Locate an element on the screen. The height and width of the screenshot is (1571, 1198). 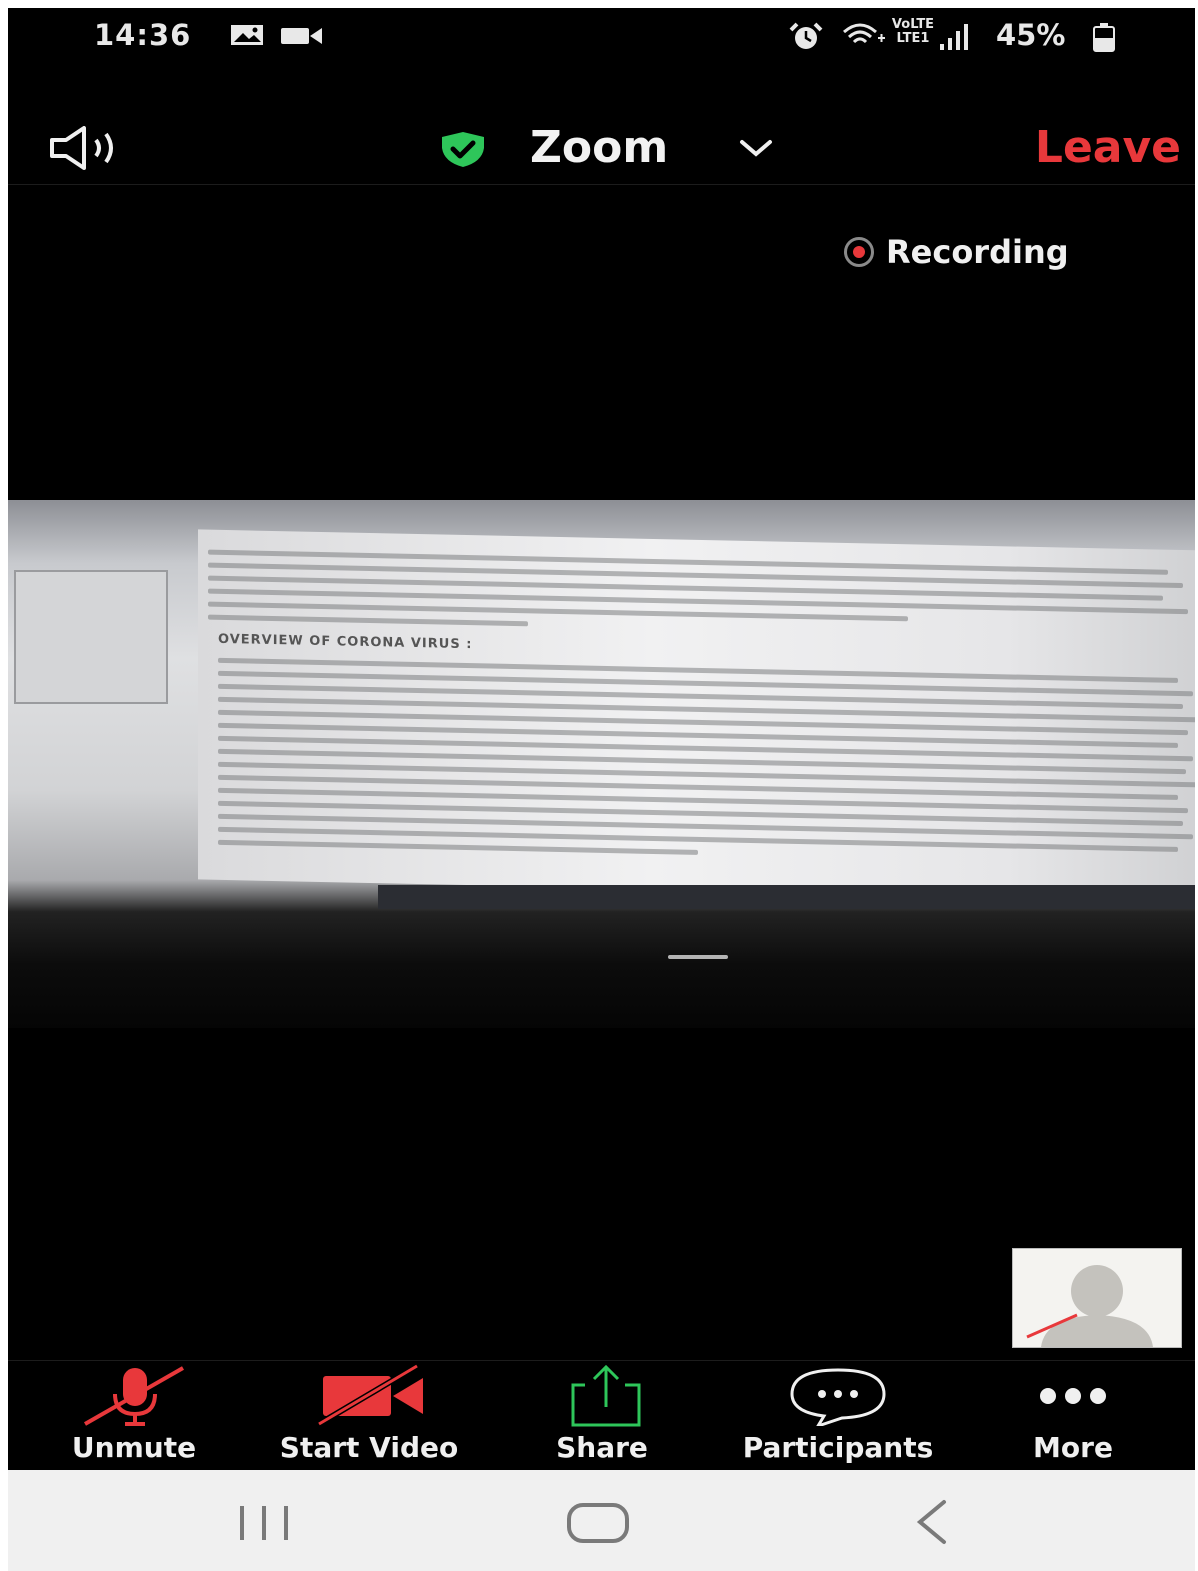
share-label: Share is located at coordinates (602, 1447).